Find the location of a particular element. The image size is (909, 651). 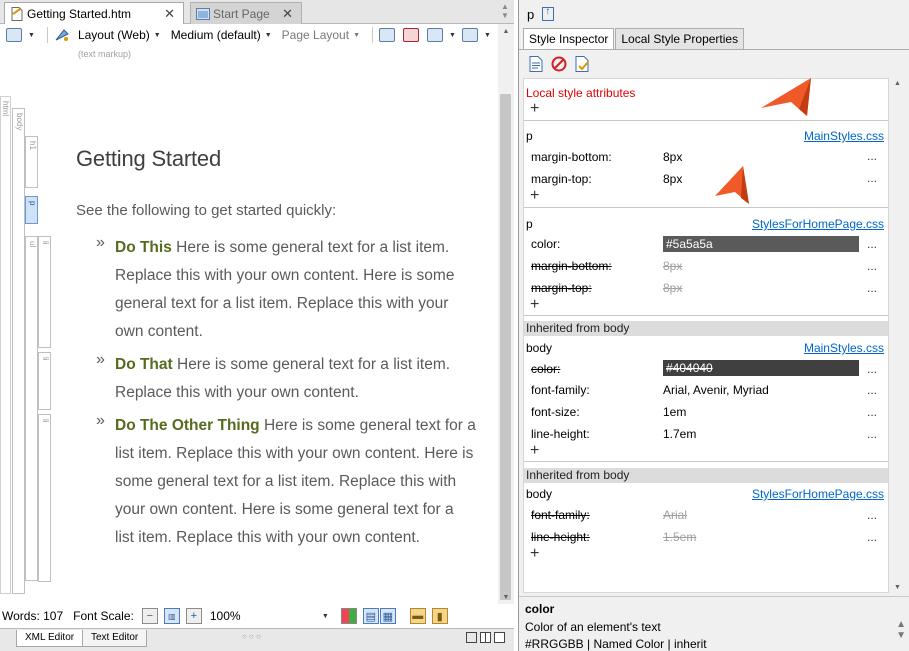

drag-handle-icon: ○ ○ ○ is located at coordinates (251, 636).